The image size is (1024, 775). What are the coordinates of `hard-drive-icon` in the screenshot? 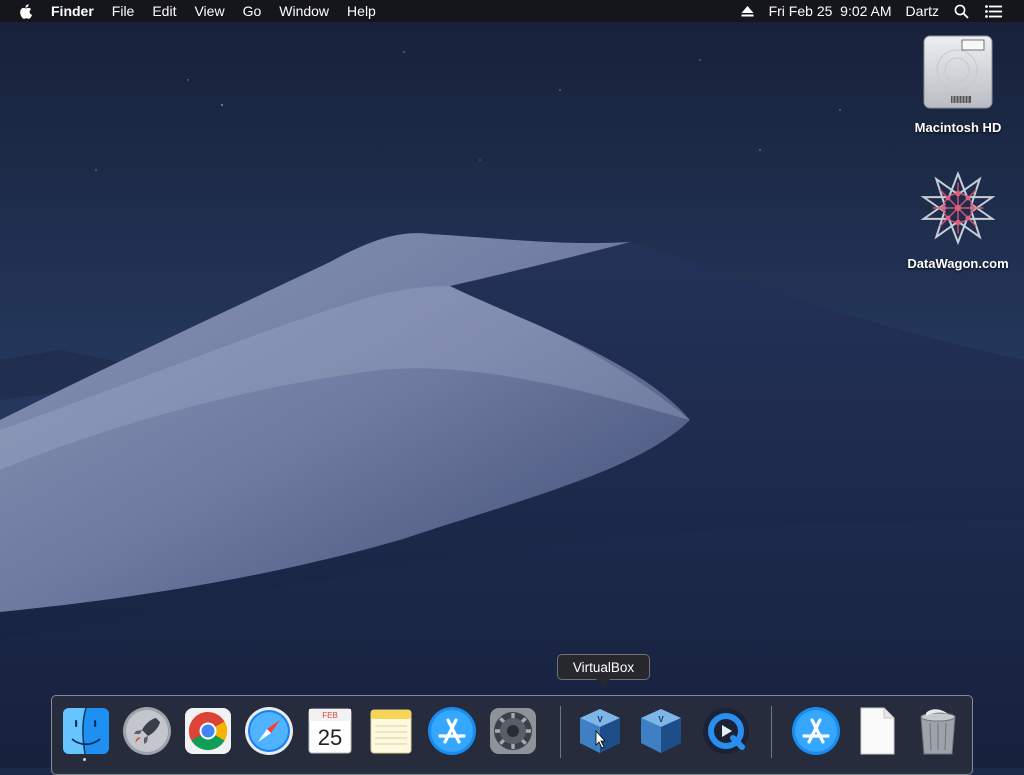 It's located at (958, 72).